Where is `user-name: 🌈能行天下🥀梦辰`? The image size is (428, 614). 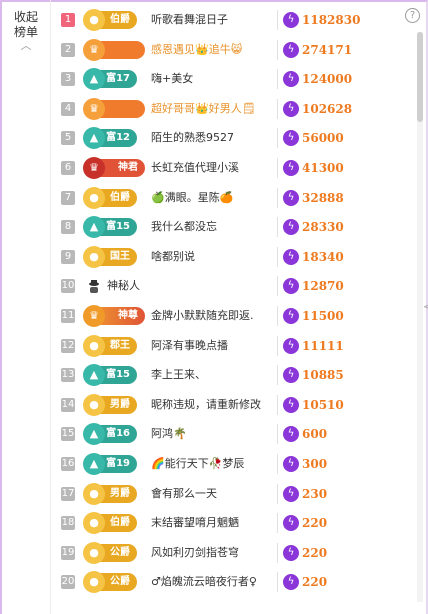 user-name: 🌈能行天下🥀梦辰 is located at coordinates (198, 463).